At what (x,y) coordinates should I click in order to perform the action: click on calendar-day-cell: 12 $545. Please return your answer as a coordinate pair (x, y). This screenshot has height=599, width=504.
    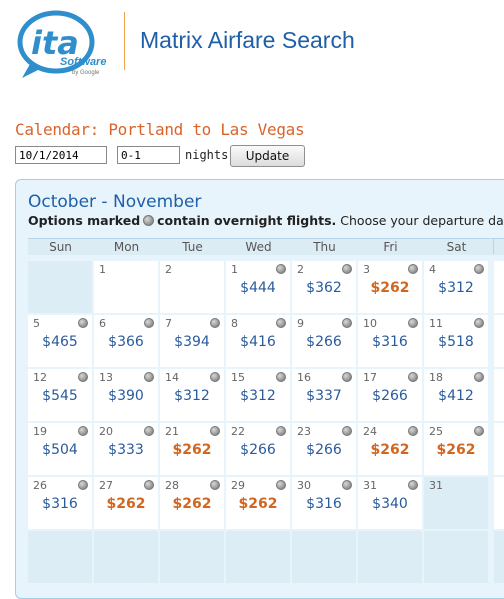
    Looking at the image, I should click on (60, 395).